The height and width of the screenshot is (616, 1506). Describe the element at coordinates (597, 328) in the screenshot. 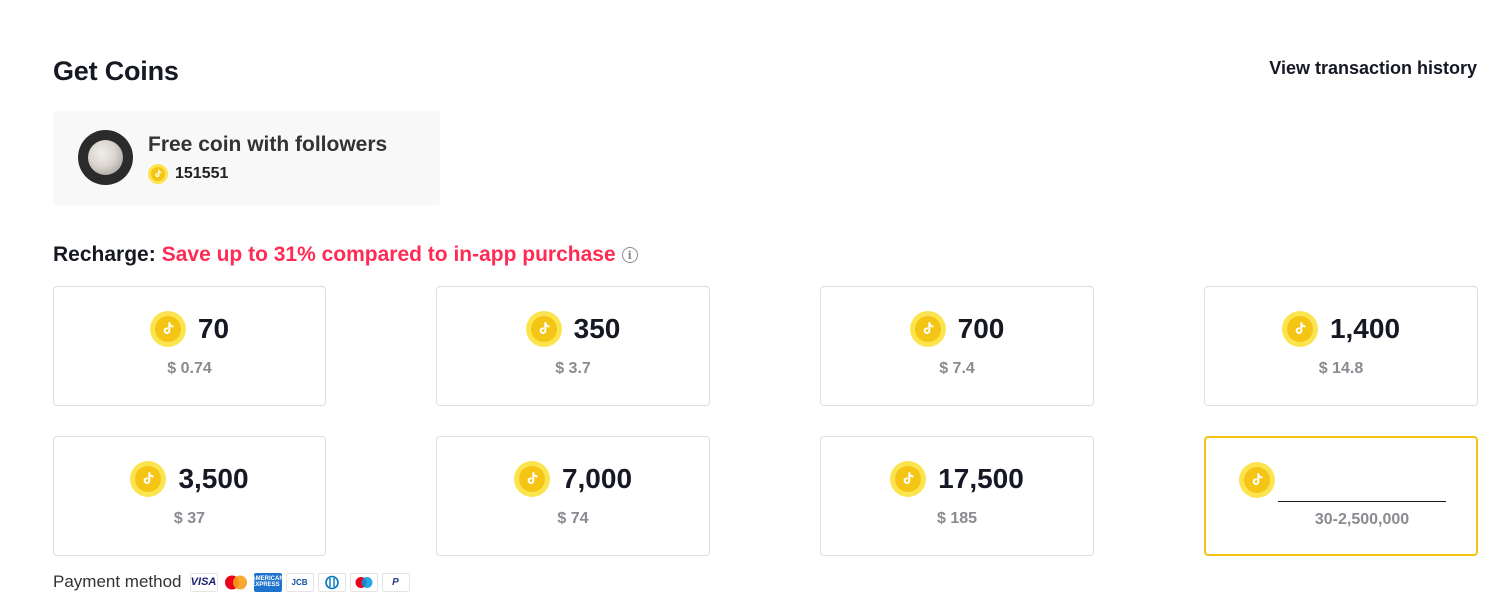

I see `coin-package-amount: 350` at that location.